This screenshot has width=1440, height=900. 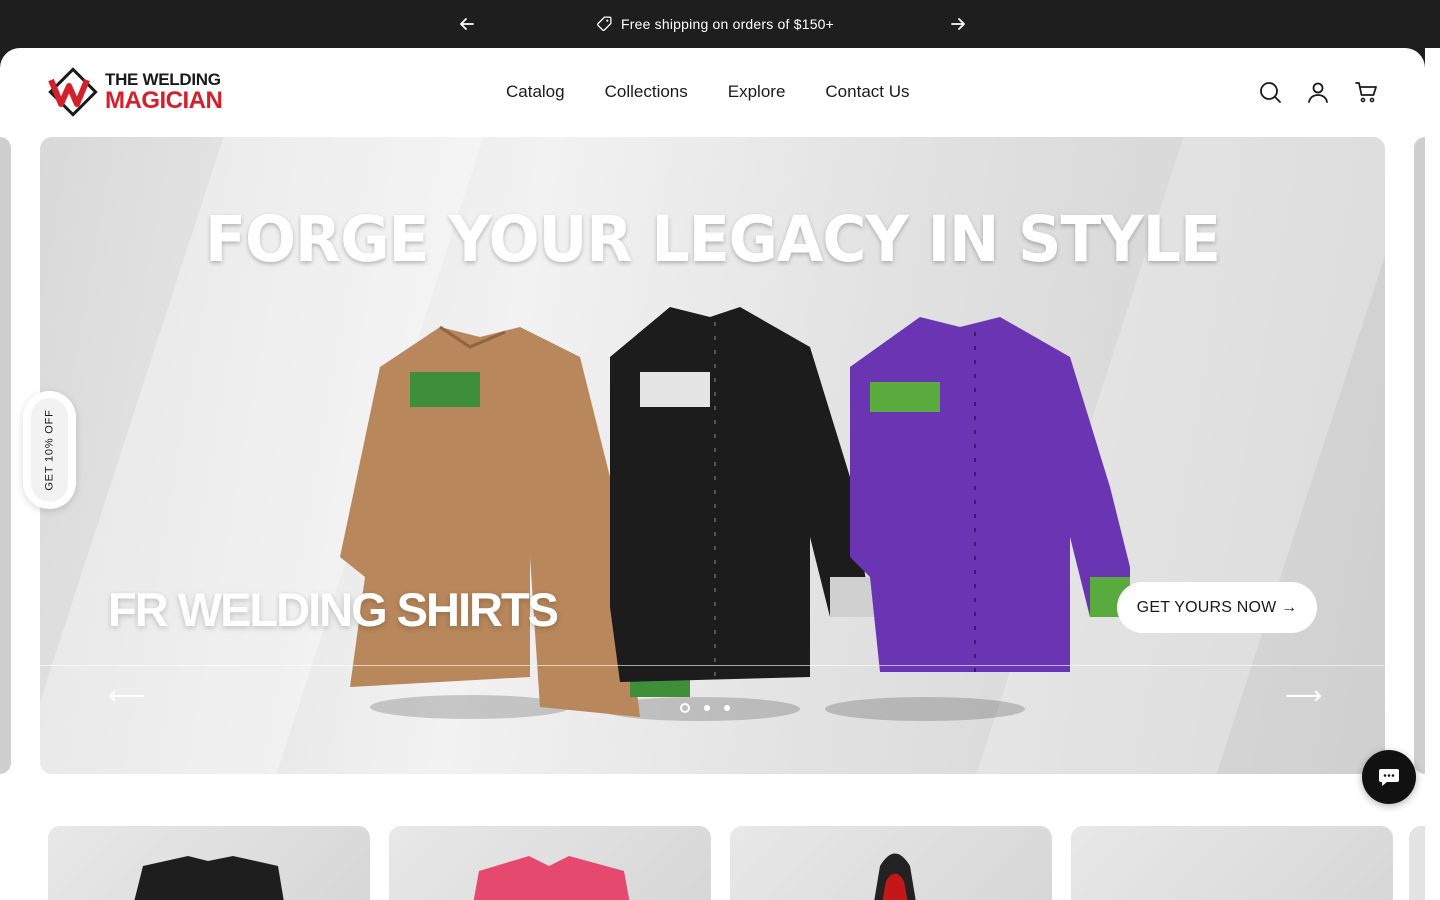 I want to click on slide-prev-button: ⟵, so click(x=126, y=695).